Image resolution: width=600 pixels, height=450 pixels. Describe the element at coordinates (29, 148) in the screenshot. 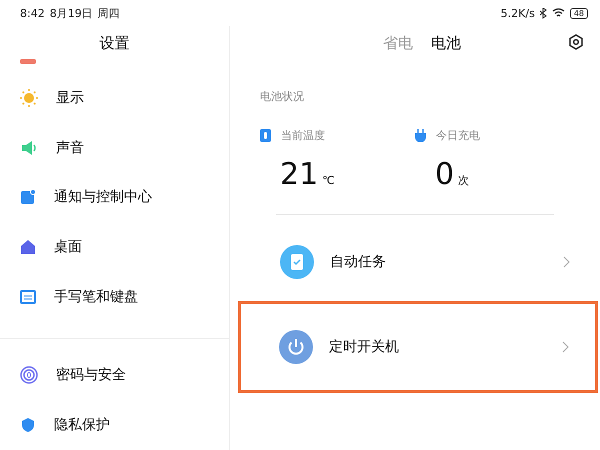

I see `speaker-icon` at that location.